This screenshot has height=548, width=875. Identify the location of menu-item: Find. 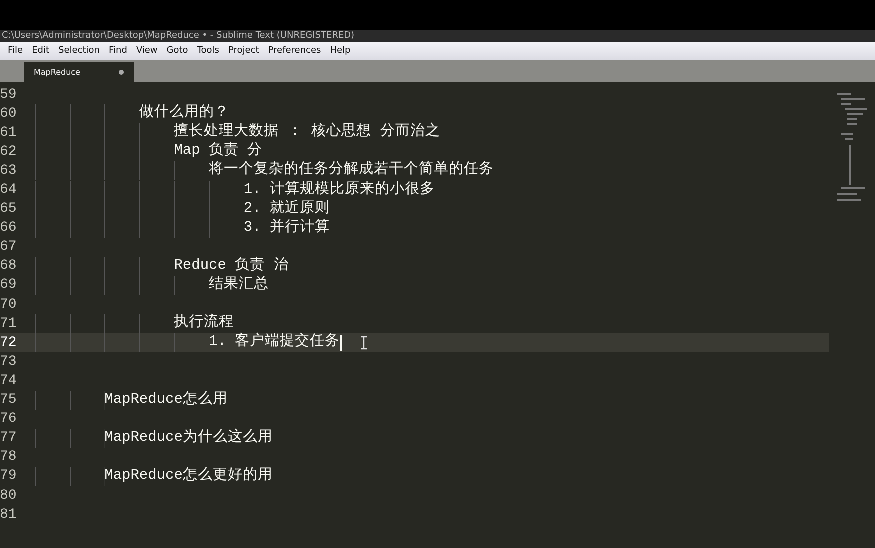
(118, 51).